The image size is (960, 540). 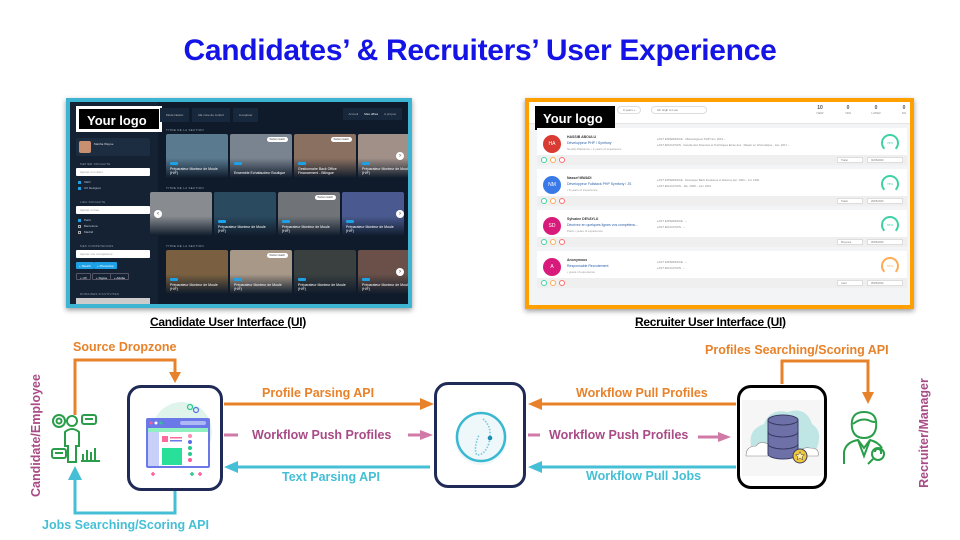 I want to click on candidate-app-node, so click(x=175, y=438).